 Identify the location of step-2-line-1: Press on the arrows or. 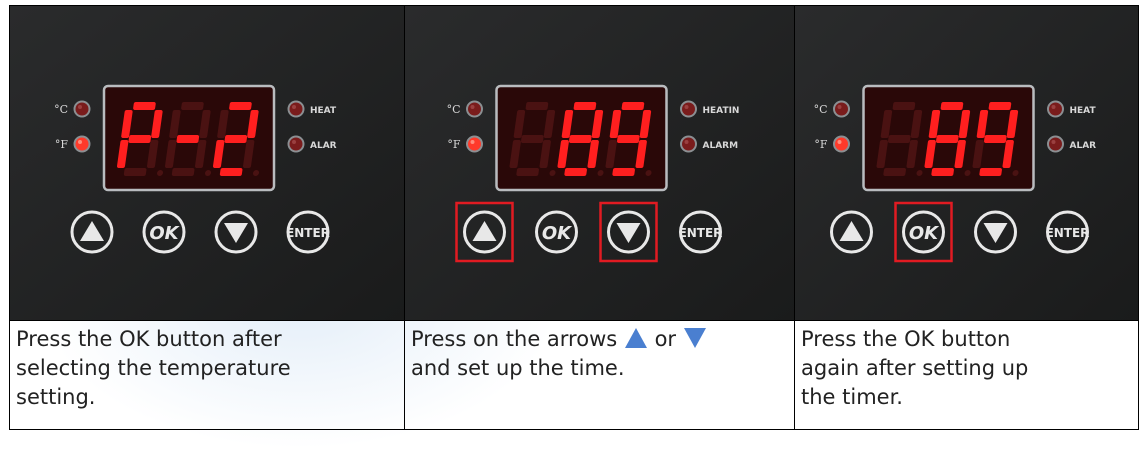
(599, 339).